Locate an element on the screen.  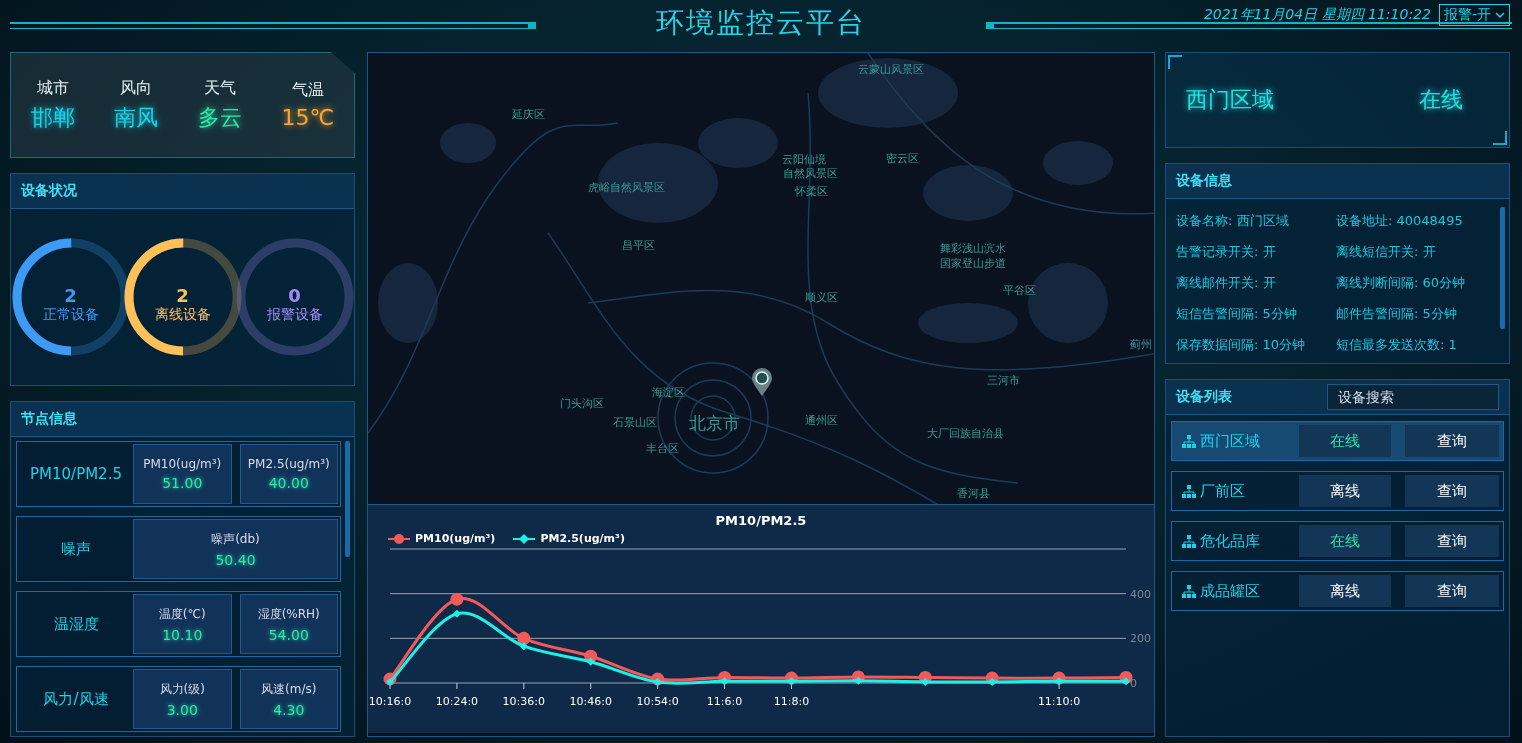
search-field: 设备搜索 is located at coordinates (1413, 397).